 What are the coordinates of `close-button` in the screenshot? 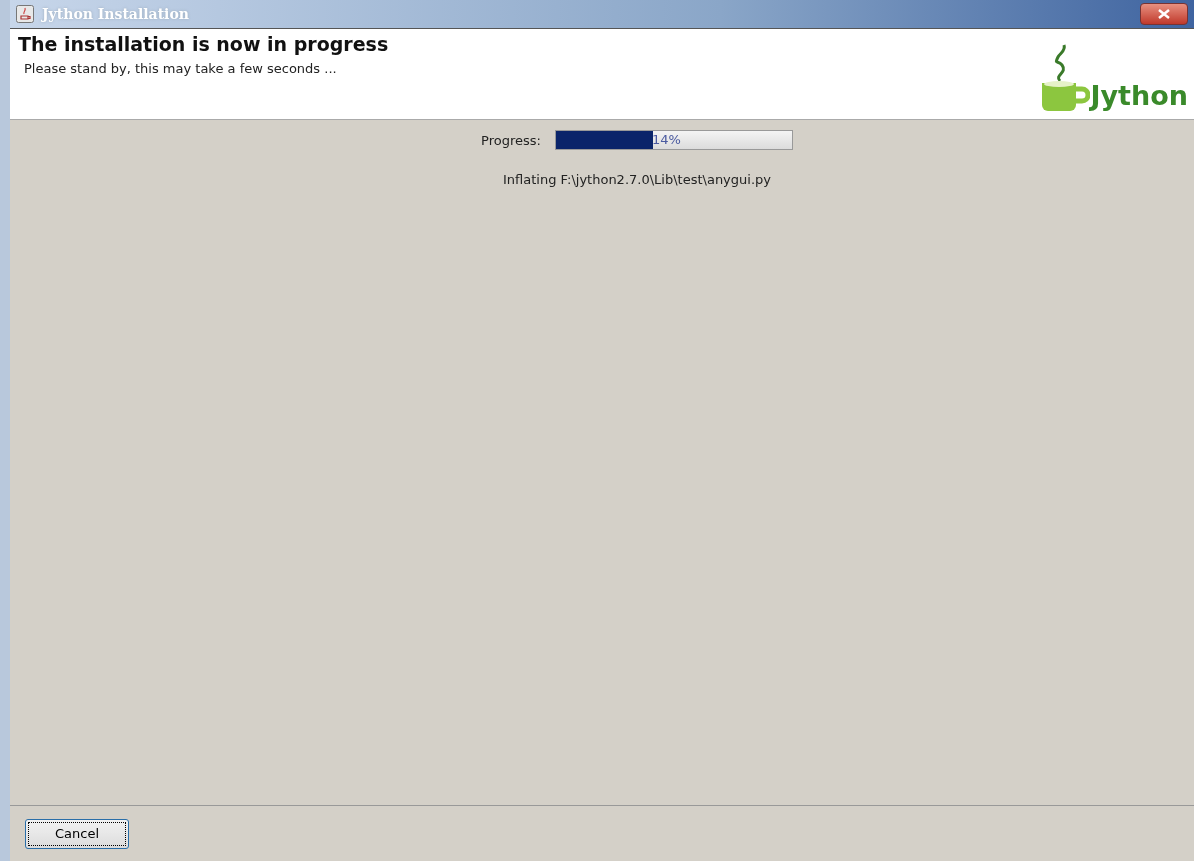 It's located at (1164, 14).